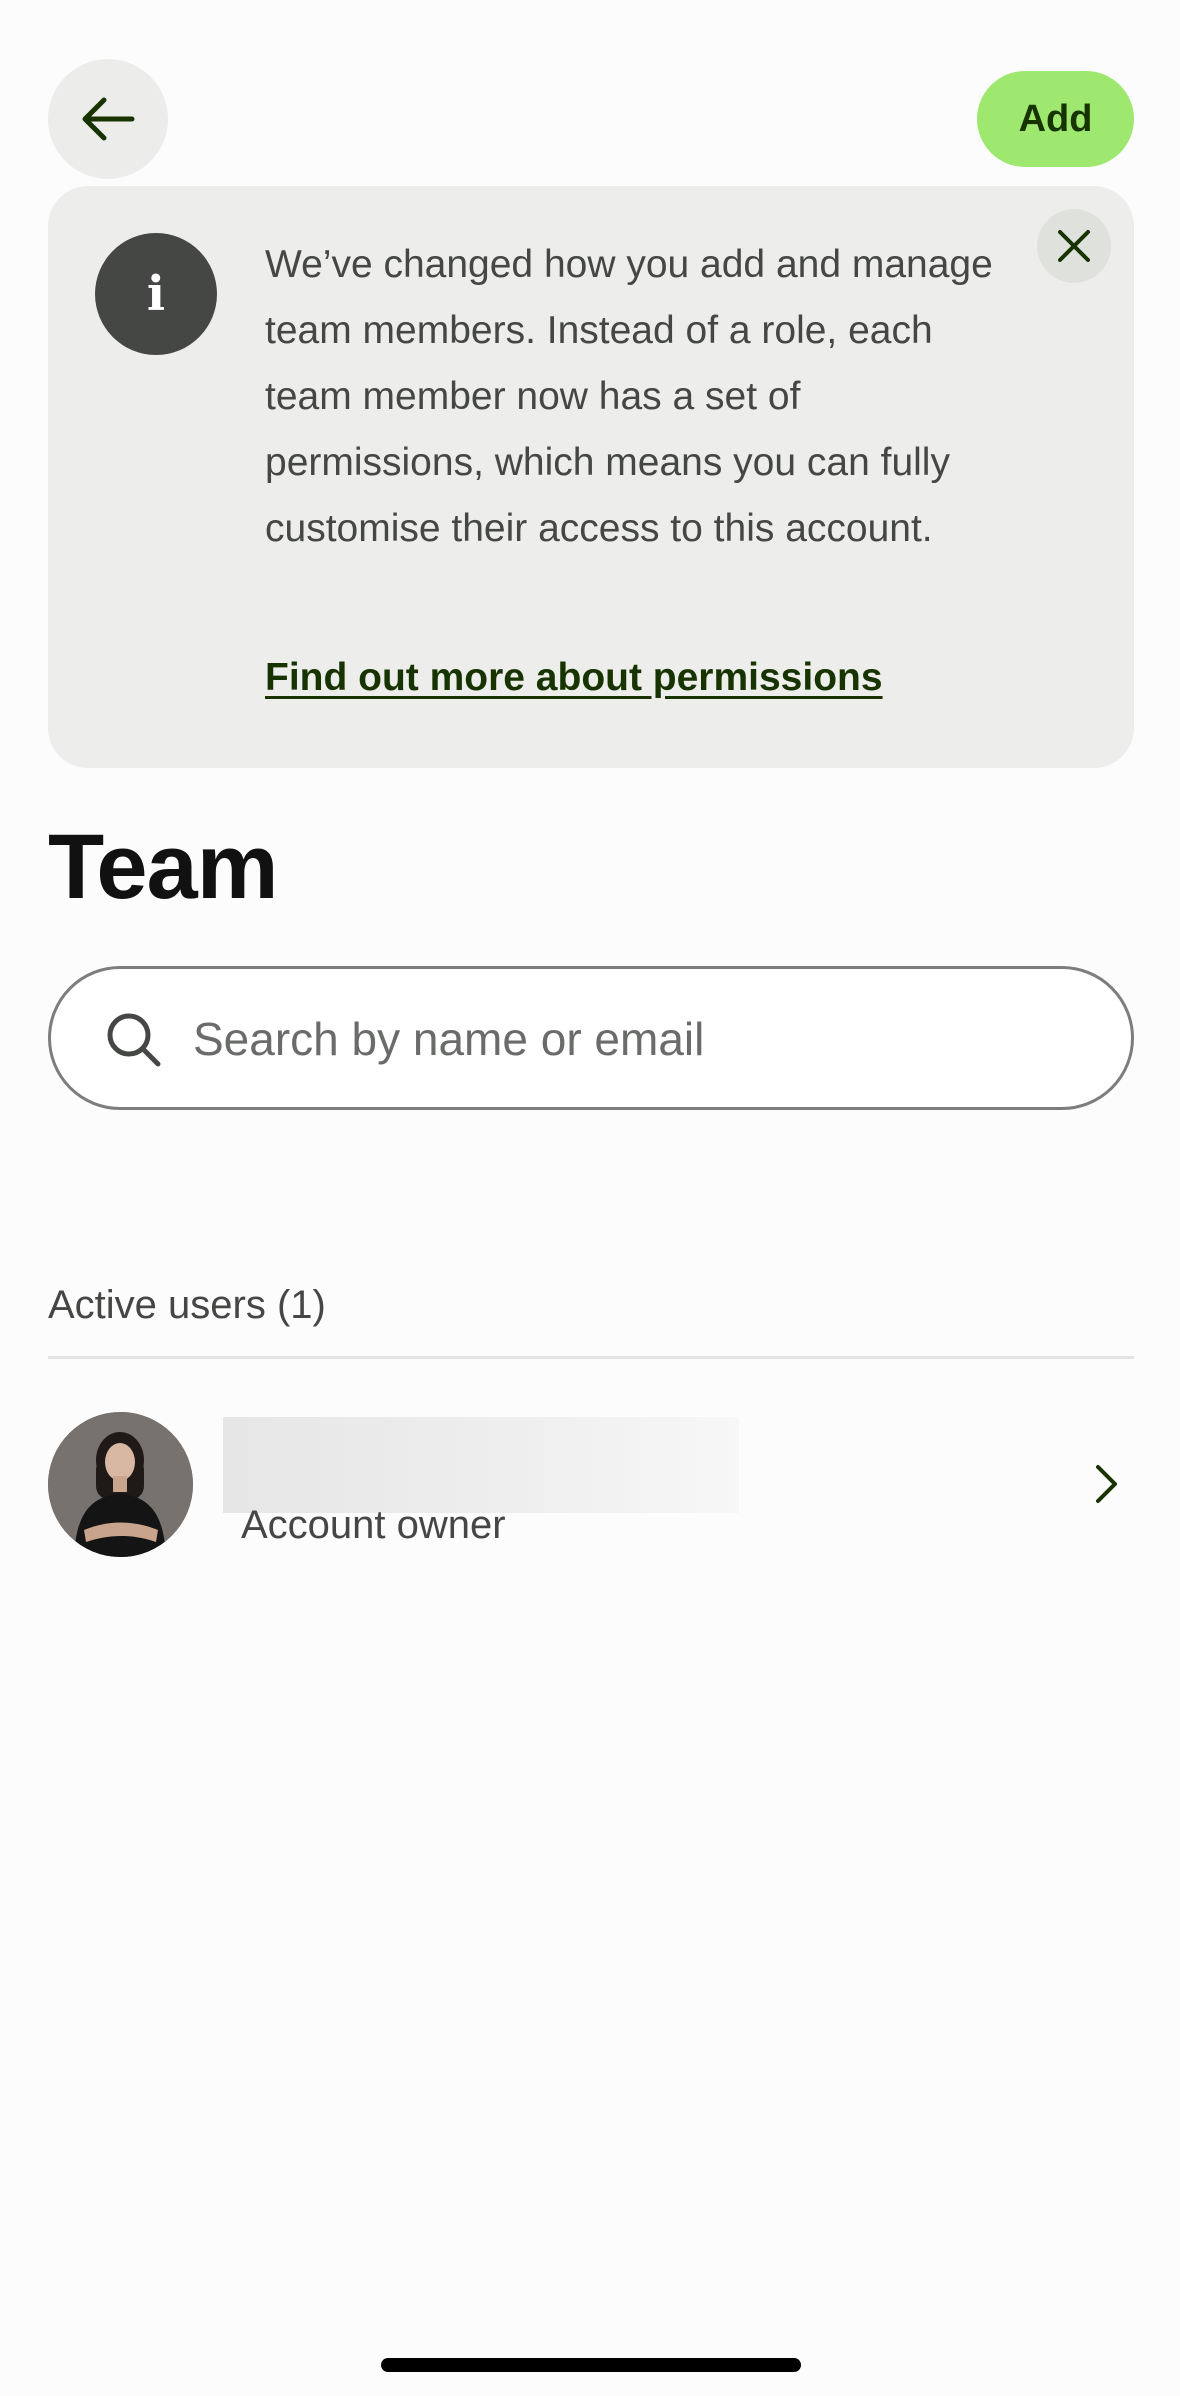 The height and width of the screenshot is (2396, 1180). I want to click on user-name-redacted, so click(481, 1465).